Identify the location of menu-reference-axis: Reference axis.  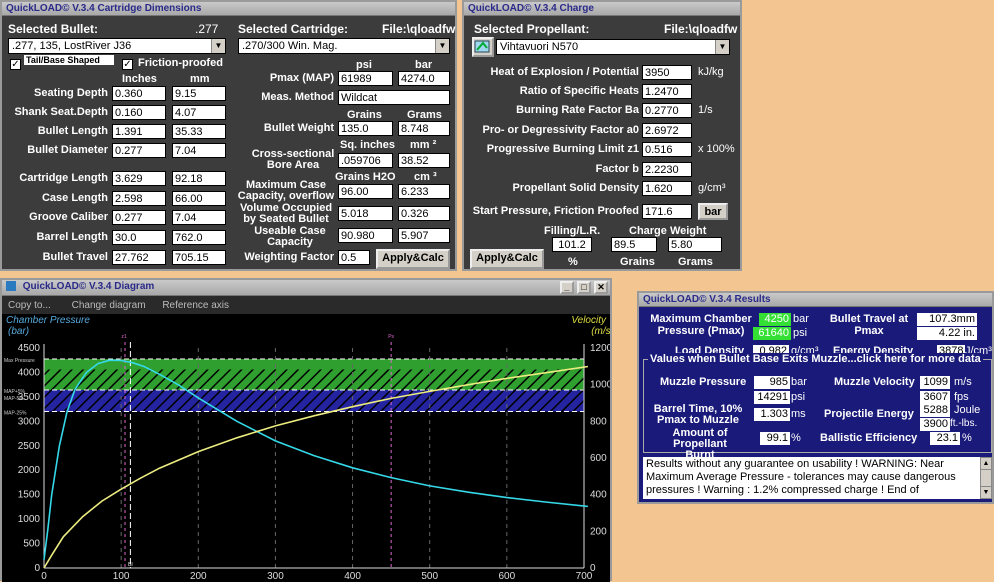
(195, 305).